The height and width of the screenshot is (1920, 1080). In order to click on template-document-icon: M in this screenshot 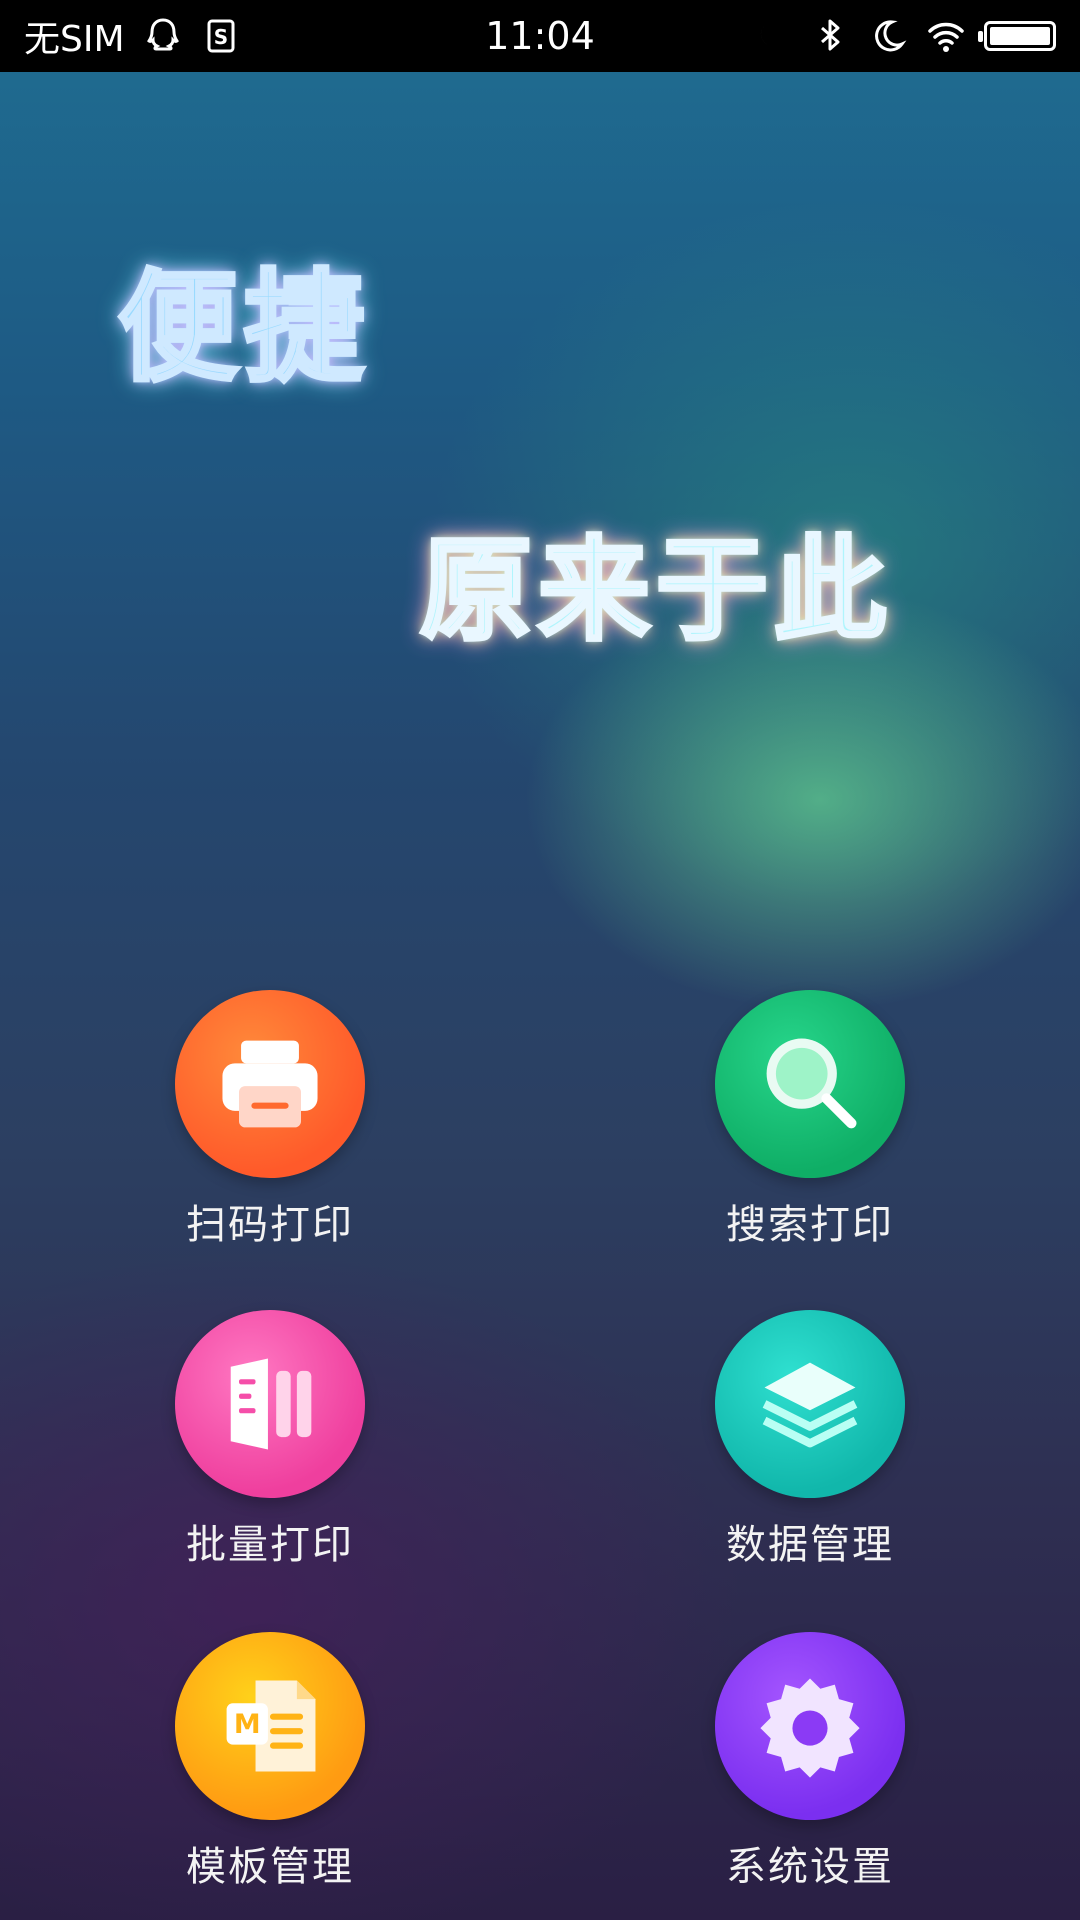, I will do `click(270, 1726)`.